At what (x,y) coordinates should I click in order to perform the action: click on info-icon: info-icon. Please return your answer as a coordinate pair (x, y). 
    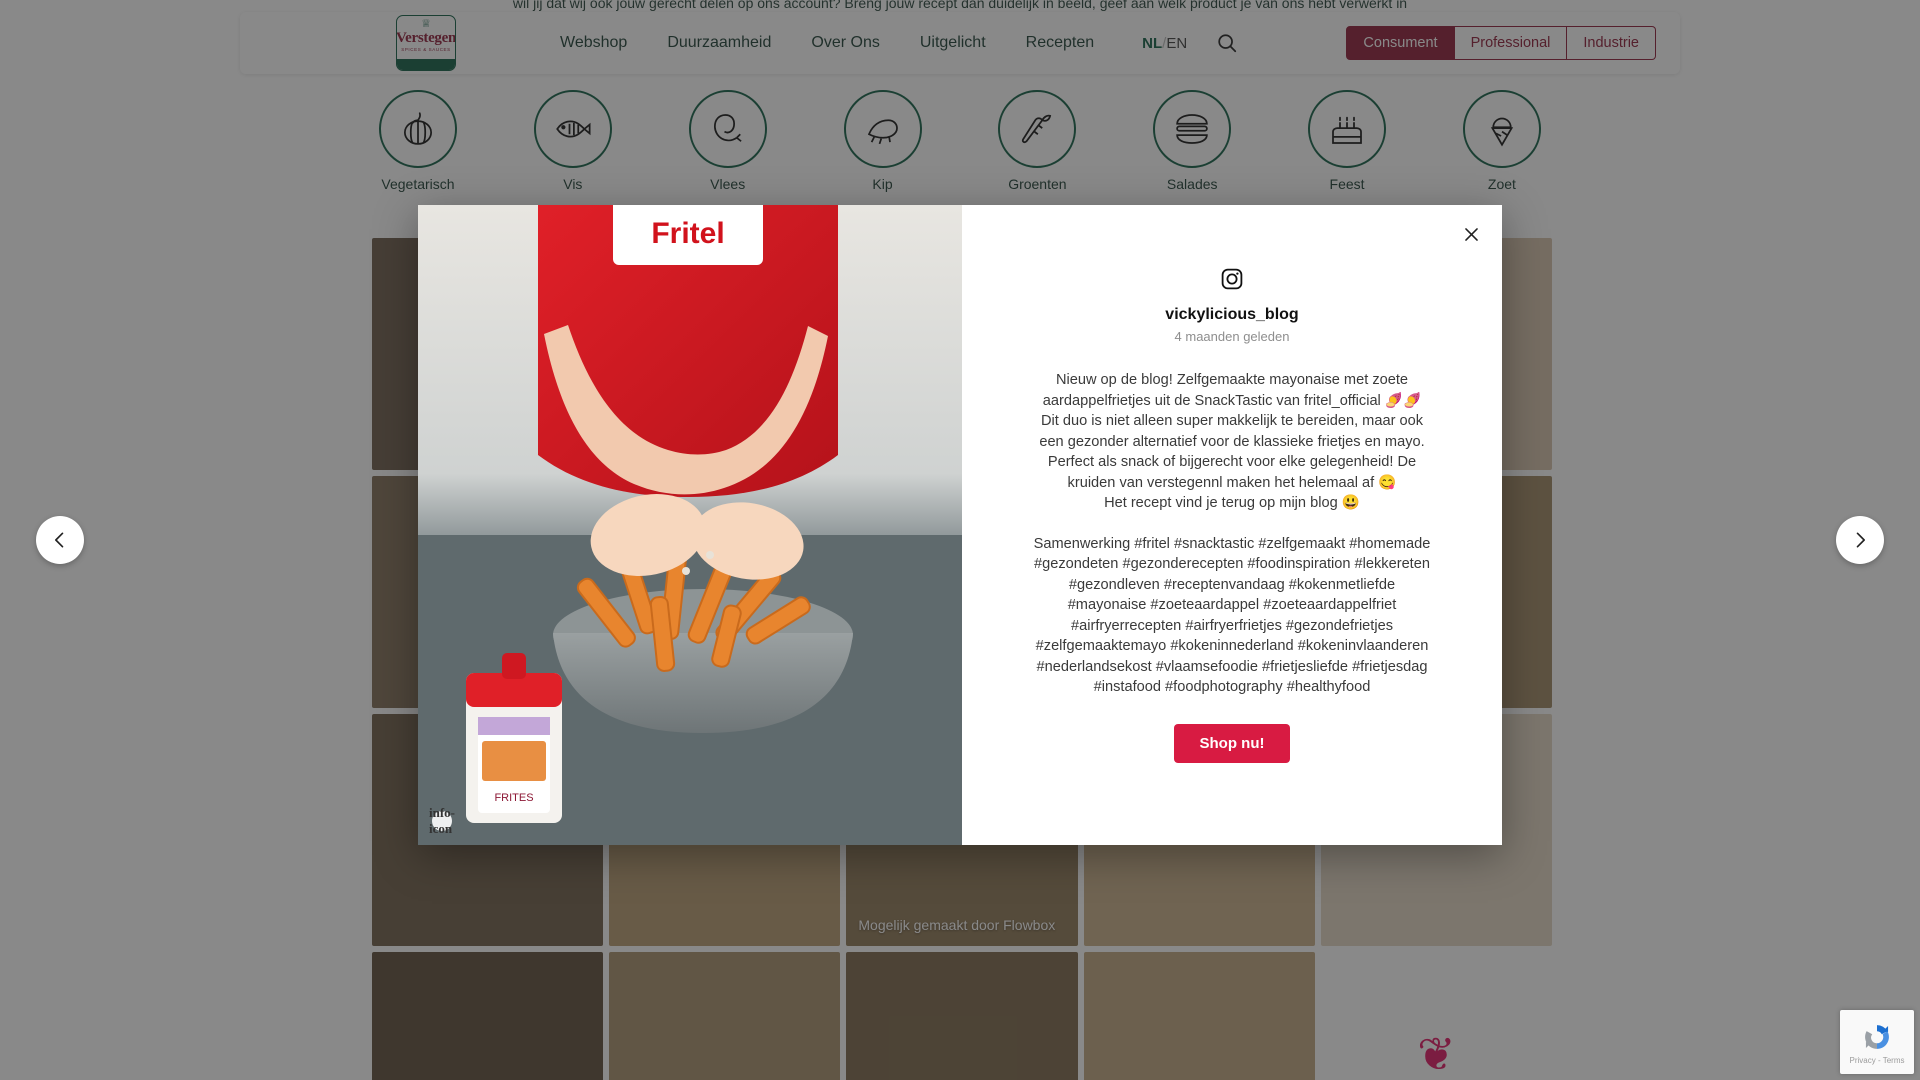
    Looking at the image, I should click on (442, 820).